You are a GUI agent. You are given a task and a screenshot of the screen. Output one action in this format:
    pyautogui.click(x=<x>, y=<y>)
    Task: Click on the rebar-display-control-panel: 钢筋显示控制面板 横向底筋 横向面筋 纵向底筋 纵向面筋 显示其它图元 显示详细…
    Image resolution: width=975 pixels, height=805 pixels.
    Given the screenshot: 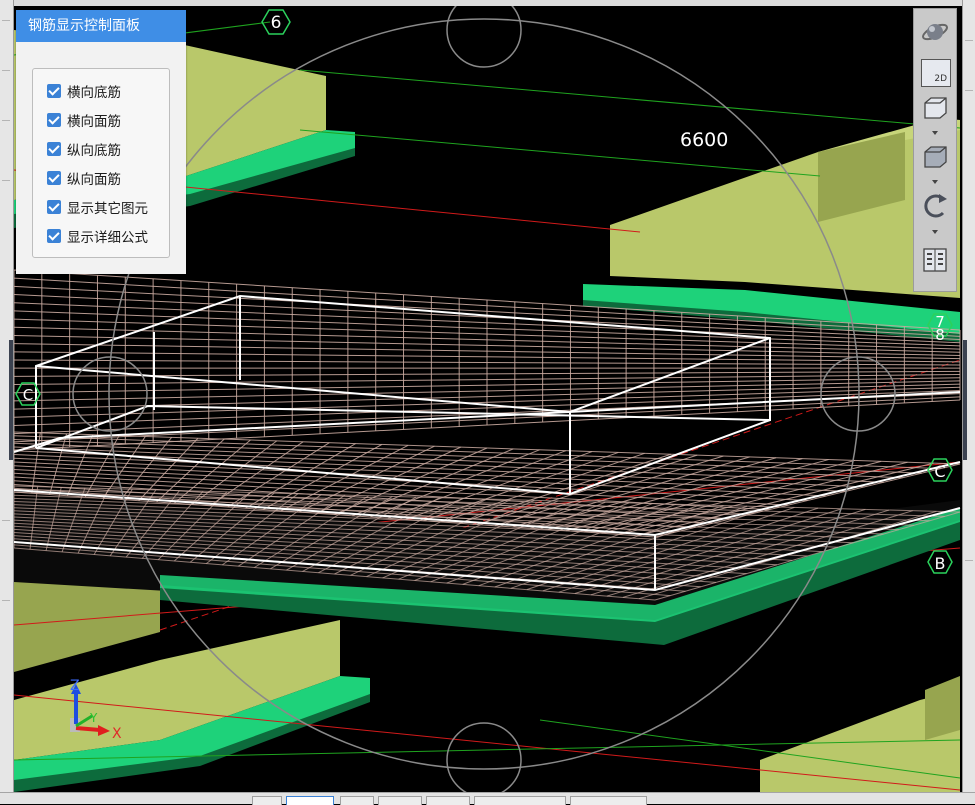 What is the action you would take?
    pyautogui.click(x=101, y=142)
    